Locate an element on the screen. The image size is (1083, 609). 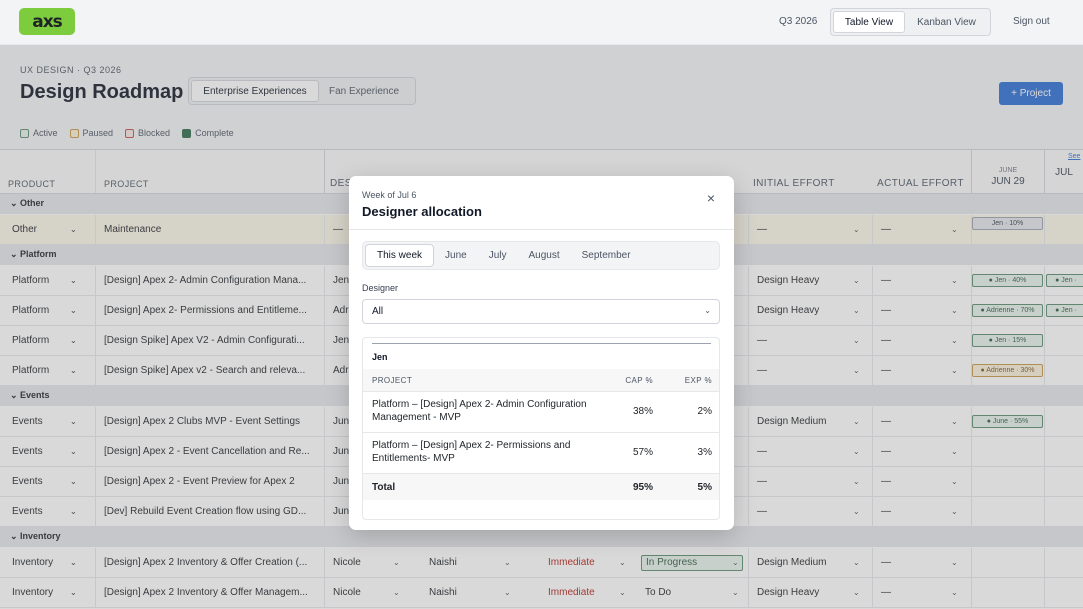
quarter-label: Q3 2026 is located at coordinates (798, 21).